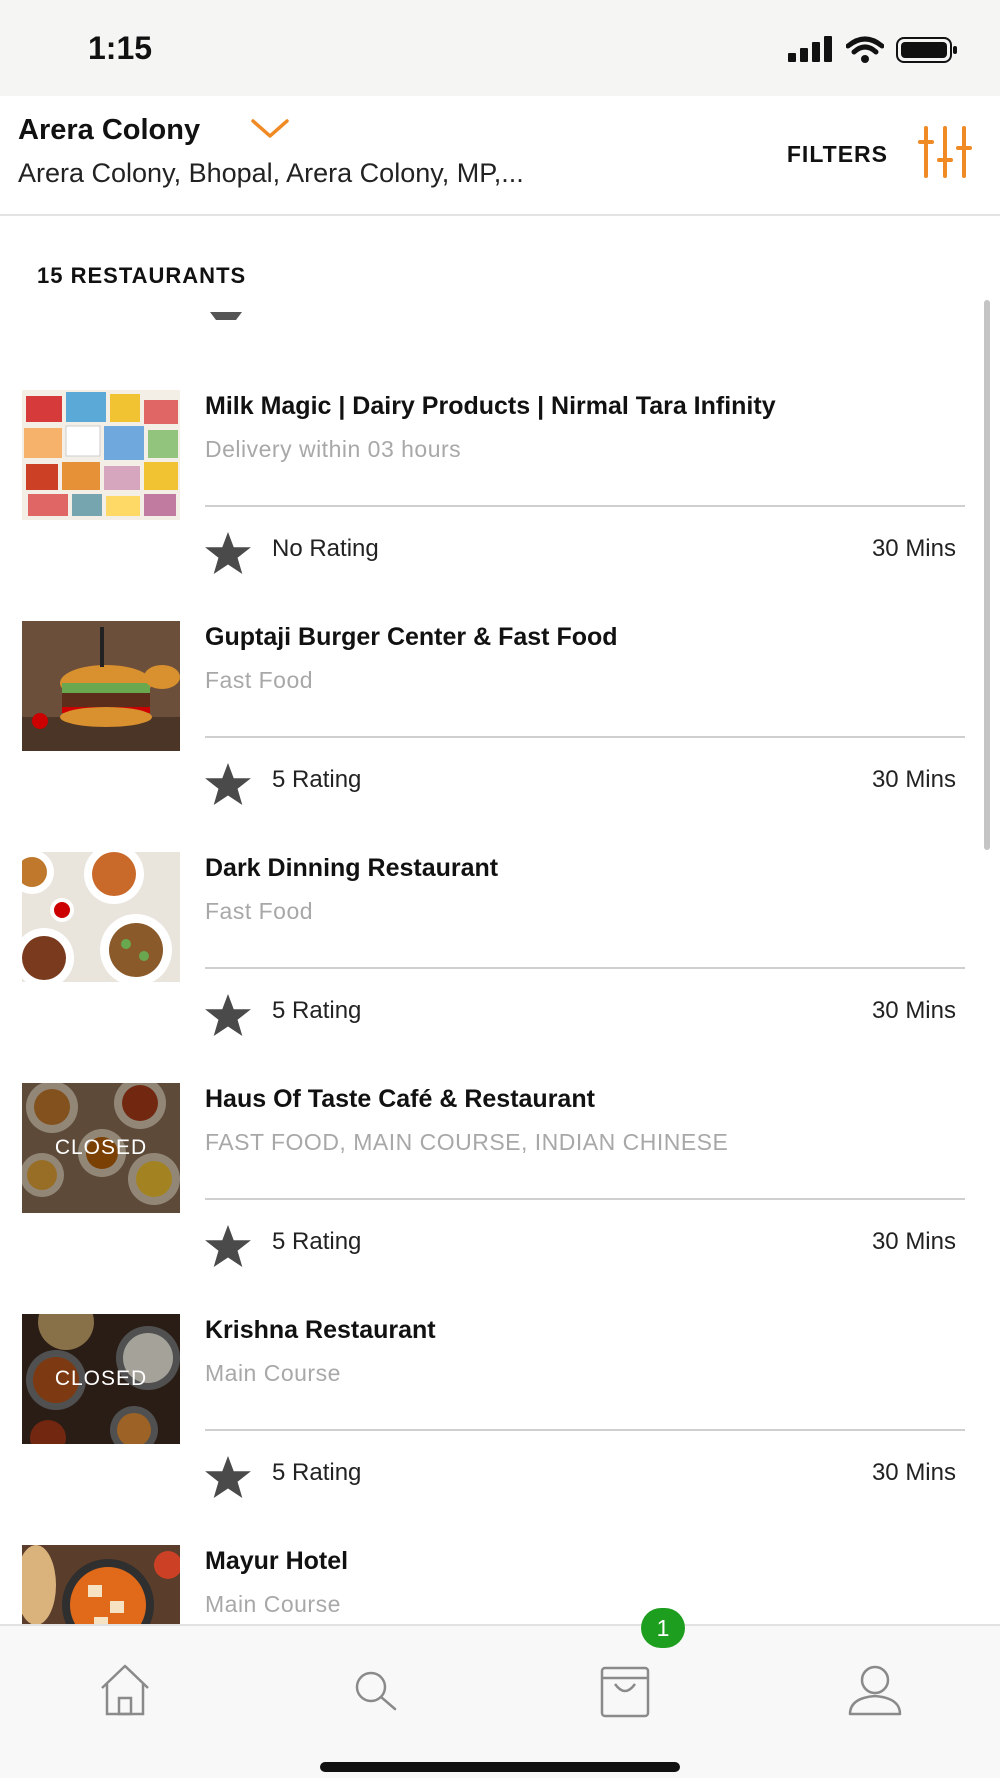 The height and width of the screenshot is (1778, 1000). Describe the element at coordinates (325, 548) in the screenshot. I see `rating-text: No Rating` at that location.